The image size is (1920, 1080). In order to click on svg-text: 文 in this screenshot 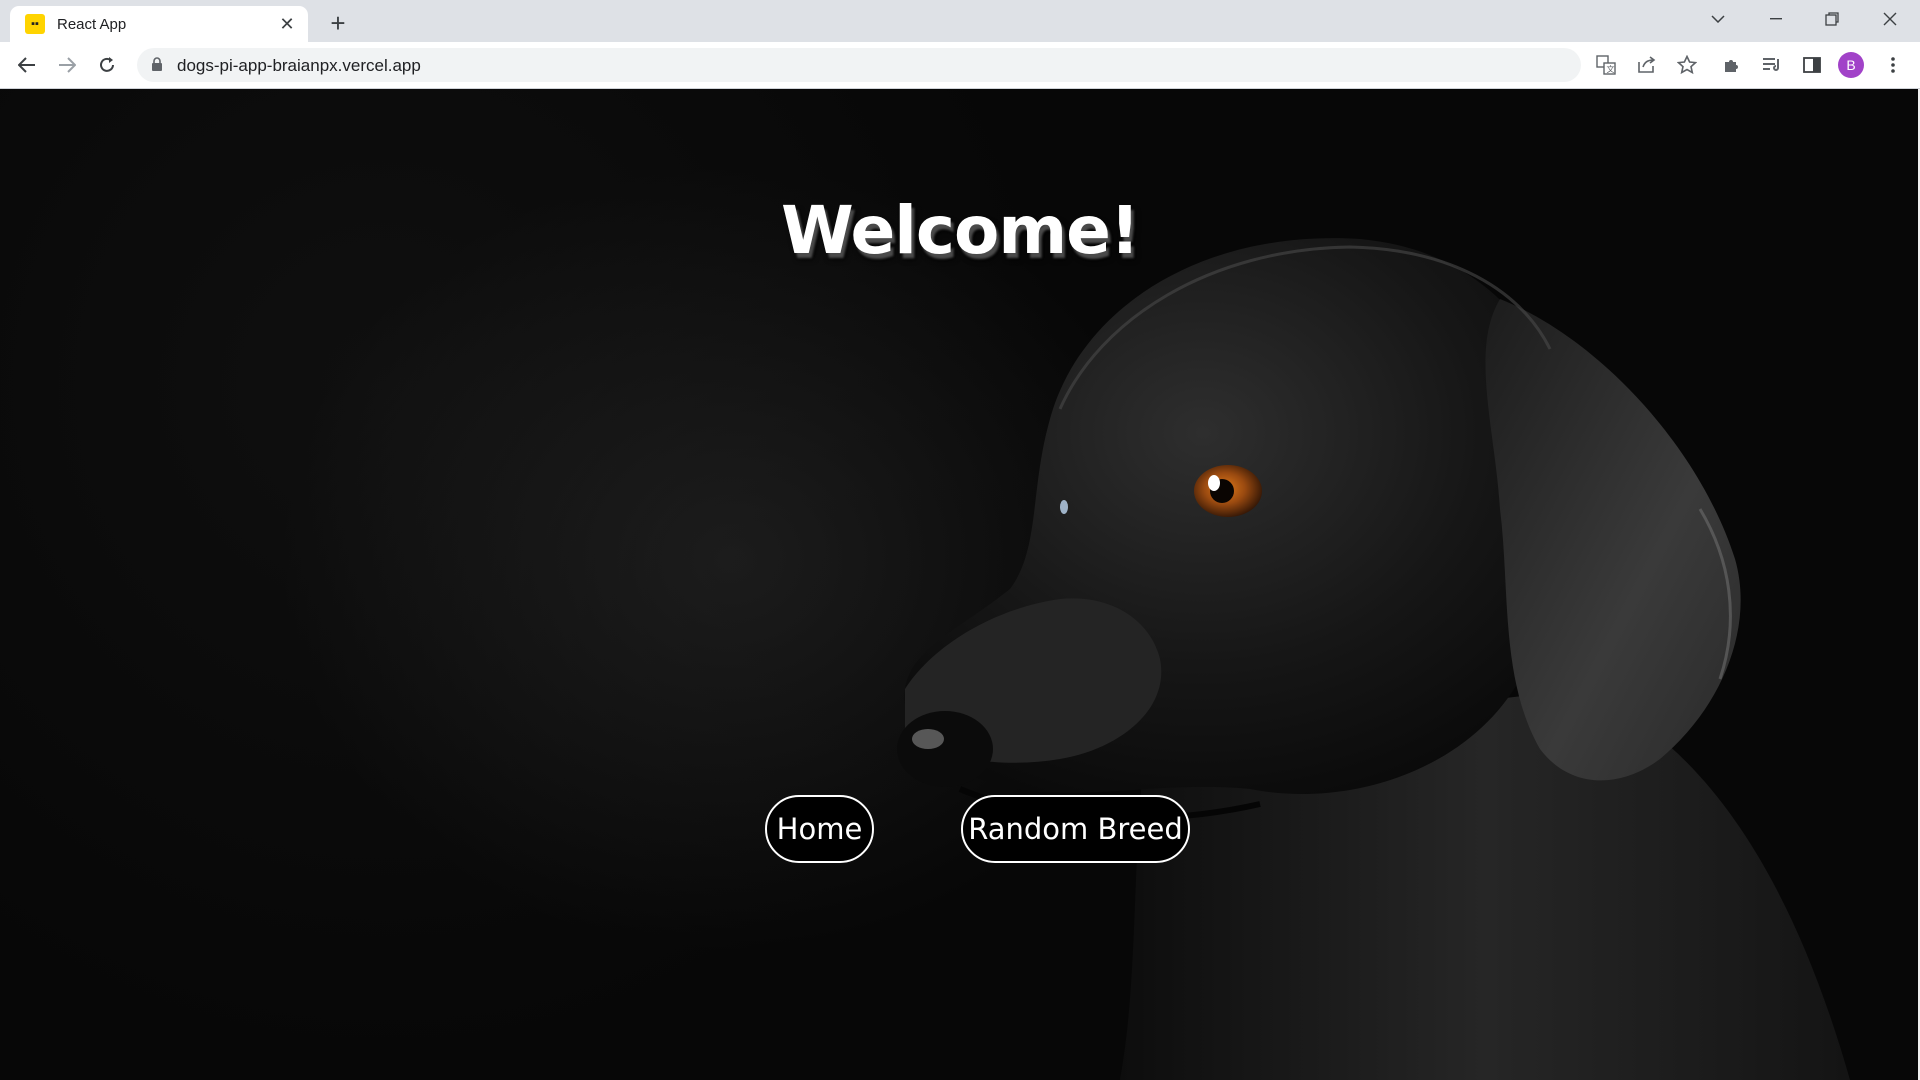, I will do `click(1611, 69)`.